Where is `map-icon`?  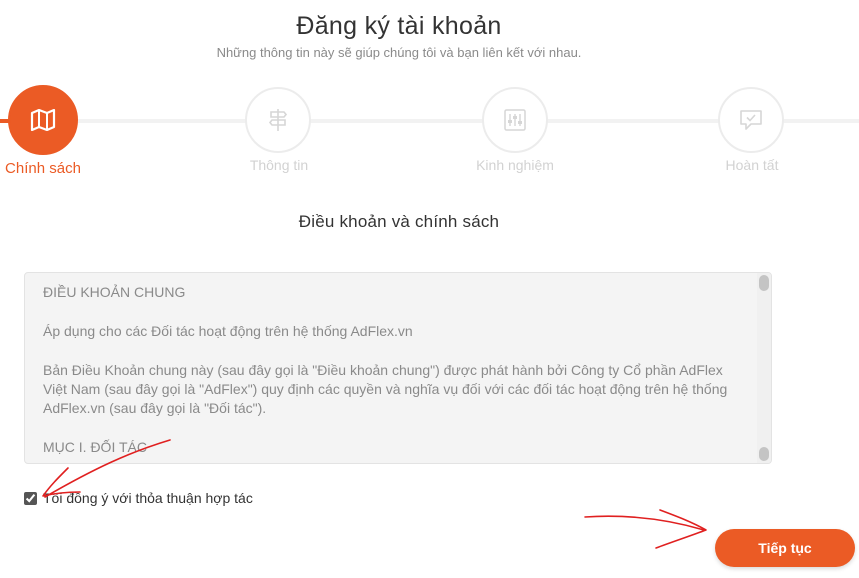 map-icon is located at coordinates (43, 120).